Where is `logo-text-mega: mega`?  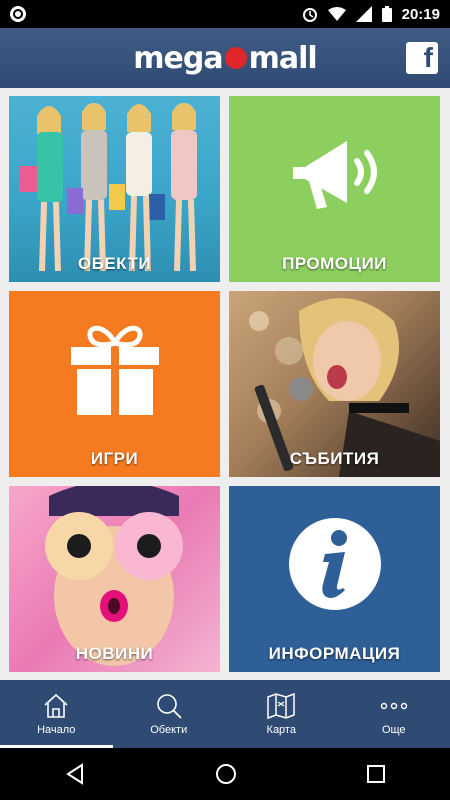
logo-text-mega: mega is located at coordinates (178, 58).